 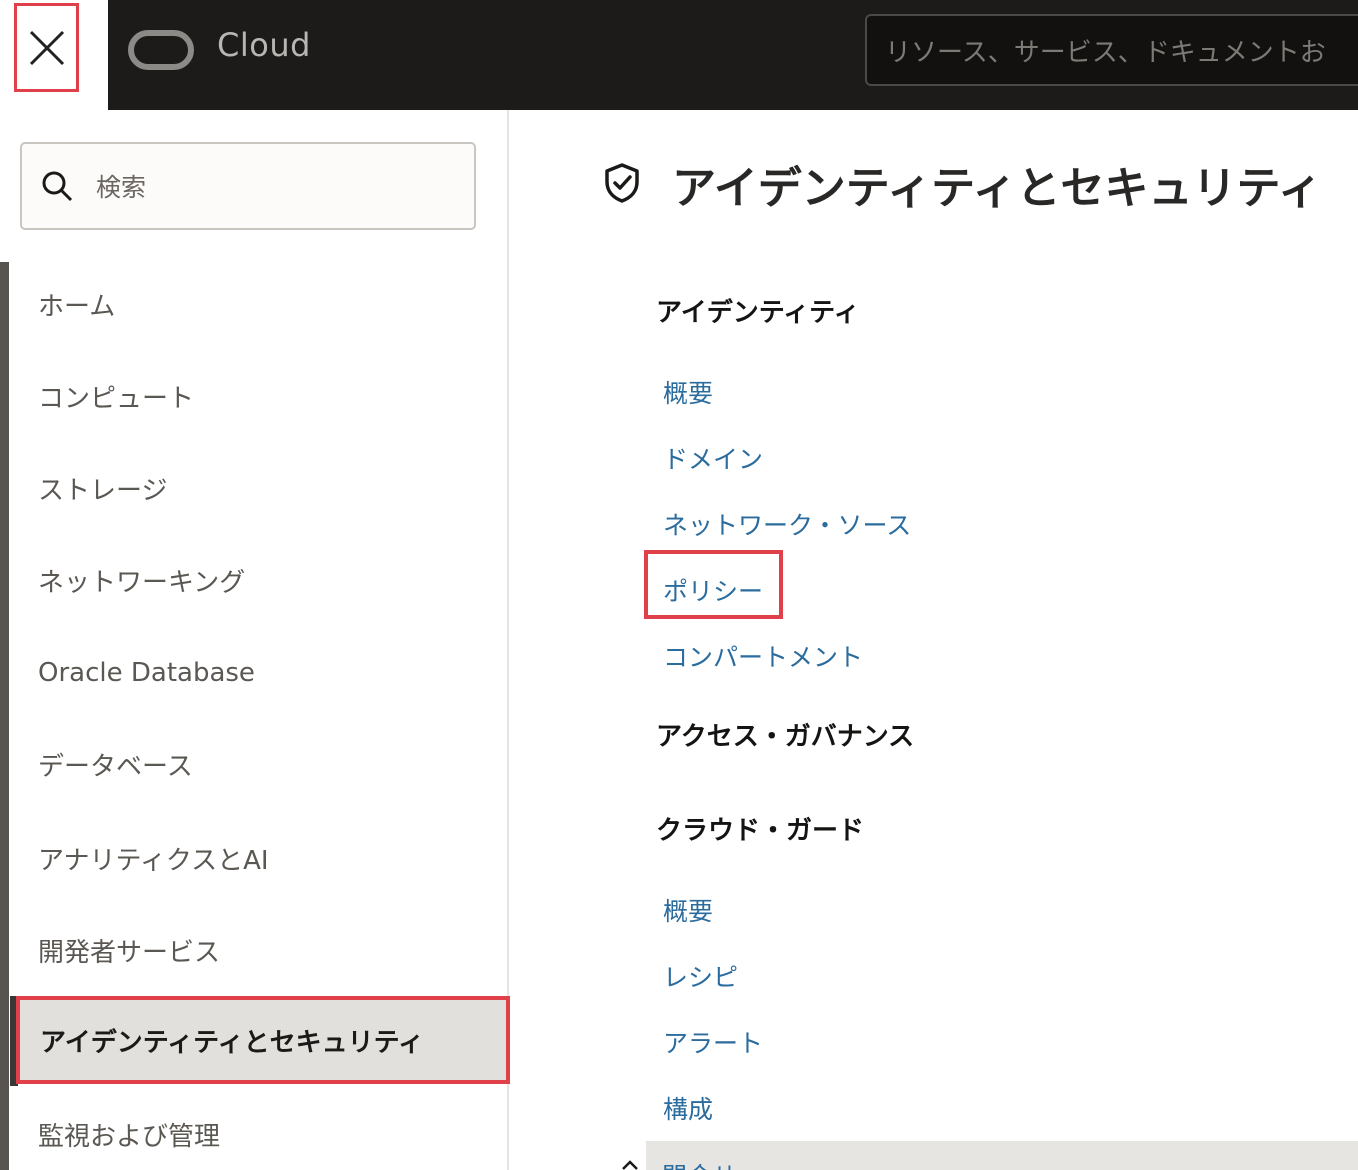 I want to click on nav-item-oracle-database: Oracle Database, so click(x=146, y=673).